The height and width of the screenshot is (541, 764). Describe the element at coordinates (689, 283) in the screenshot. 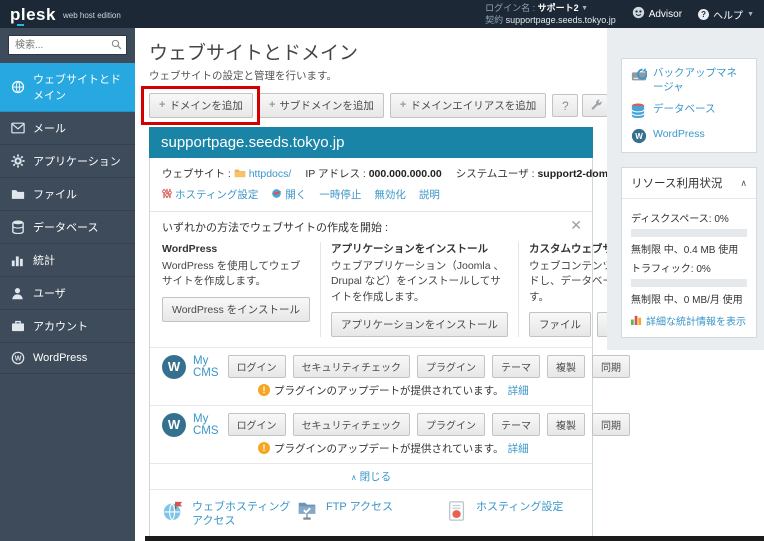

I see `traffic-bar` at that location.